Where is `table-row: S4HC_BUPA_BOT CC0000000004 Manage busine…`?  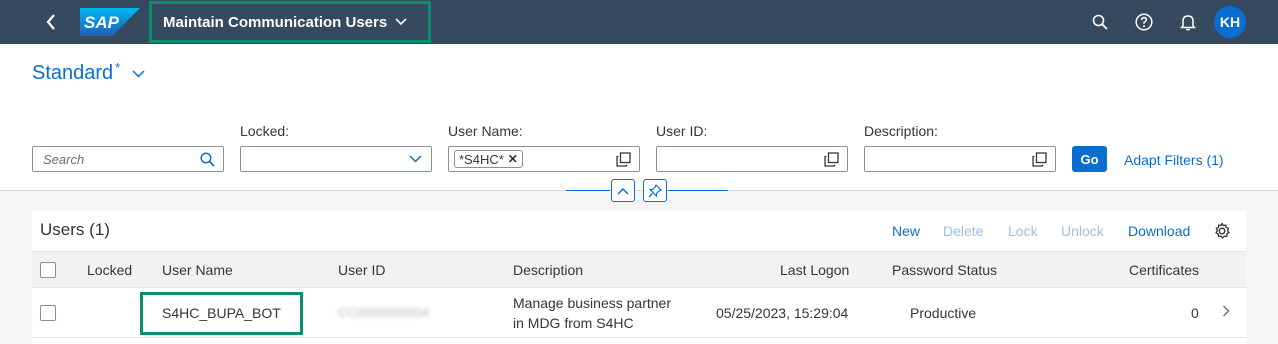 table-row: S4HC_BUPA_BOT CC0000000004 Manage busine… is located at coordinates (639, 313).